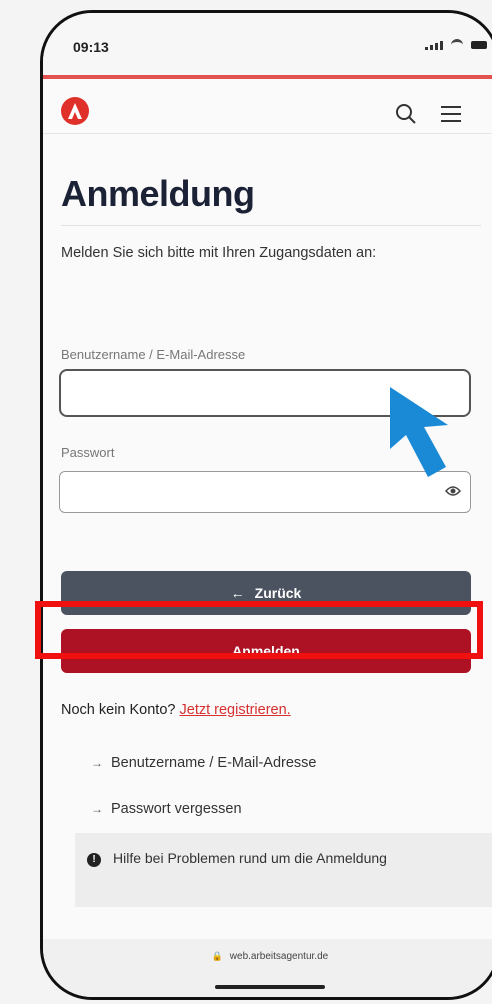 The height and width of the screenshot is (1004, 492). I want to click on password-label: Passwort, so click(88, 452).